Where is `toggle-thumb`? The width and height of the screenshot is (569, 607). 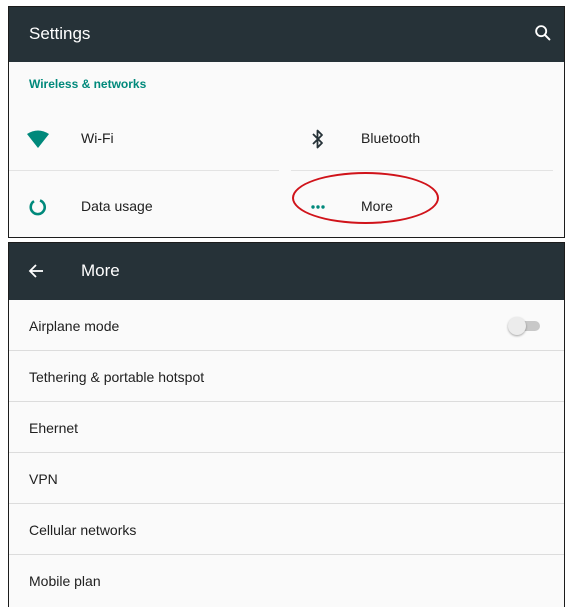
toggle-thumb is located at coordinates (517, 326).